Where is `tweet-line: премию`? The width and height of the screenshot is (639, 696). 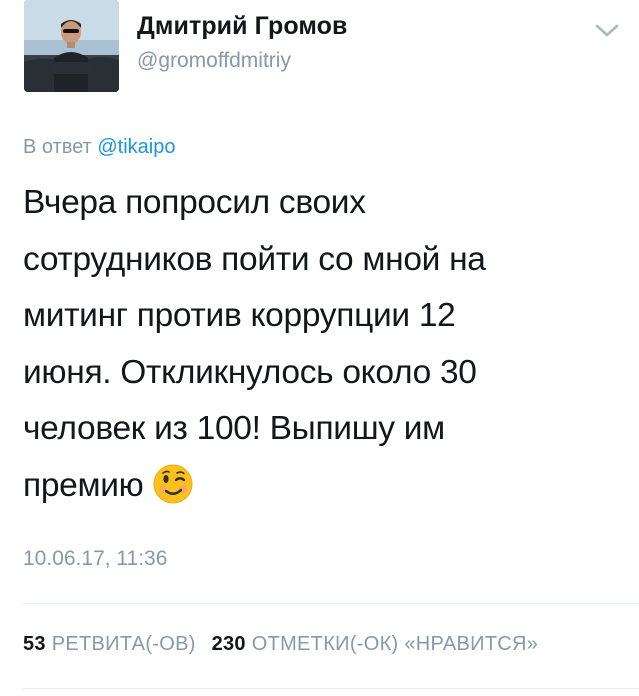 tweet-line: премию is located at coordinates (83, 485).